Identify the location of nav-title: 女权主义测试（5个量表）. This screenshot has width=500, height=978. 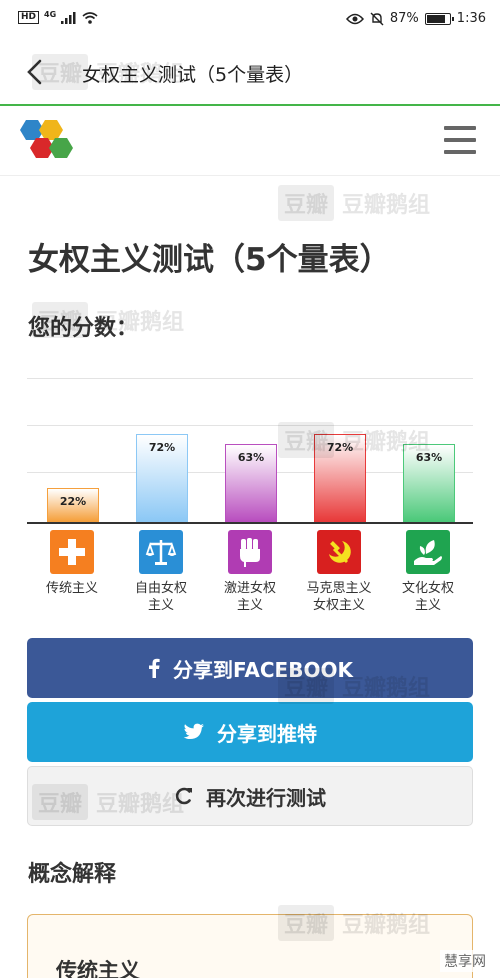
(193, 75).